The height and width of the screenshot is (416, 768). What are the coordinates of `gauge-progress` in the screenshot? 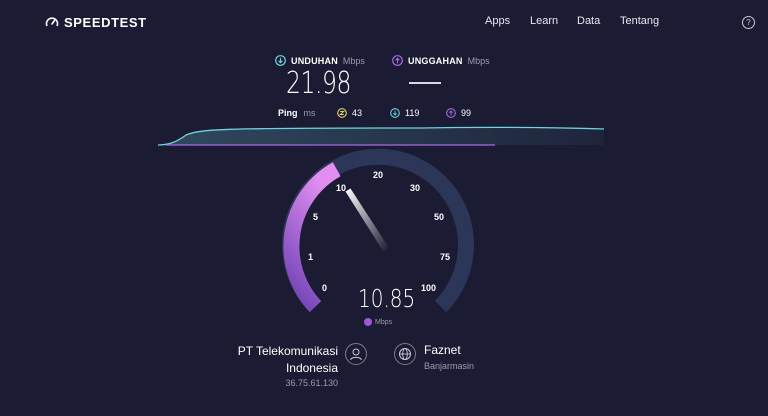 It's located at (312, 237).